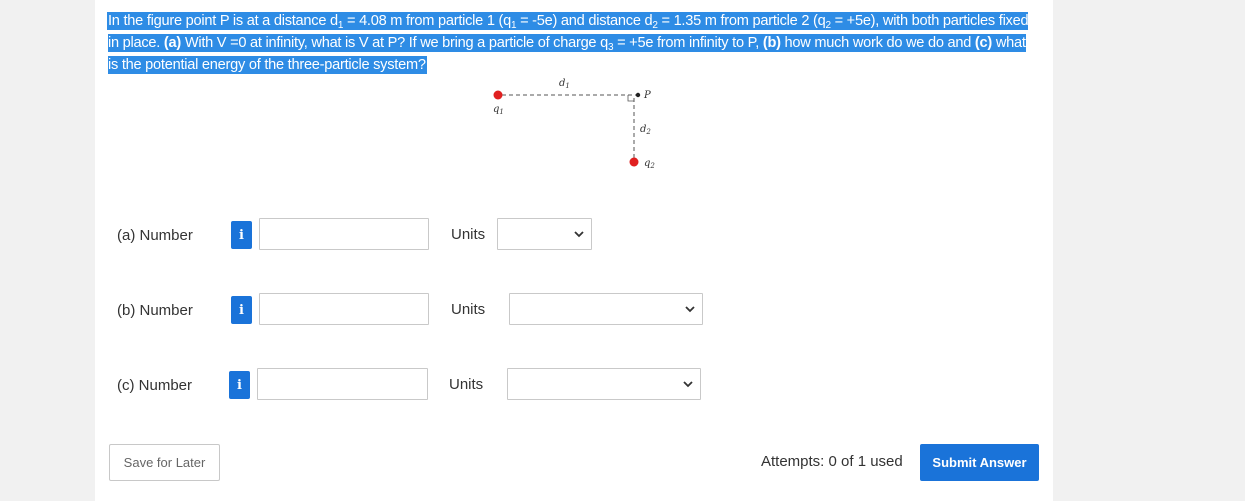 Image resolution: width=1245 pixels, height=501 pixels. I want to click on question-segment: (a), so click(172, 43).